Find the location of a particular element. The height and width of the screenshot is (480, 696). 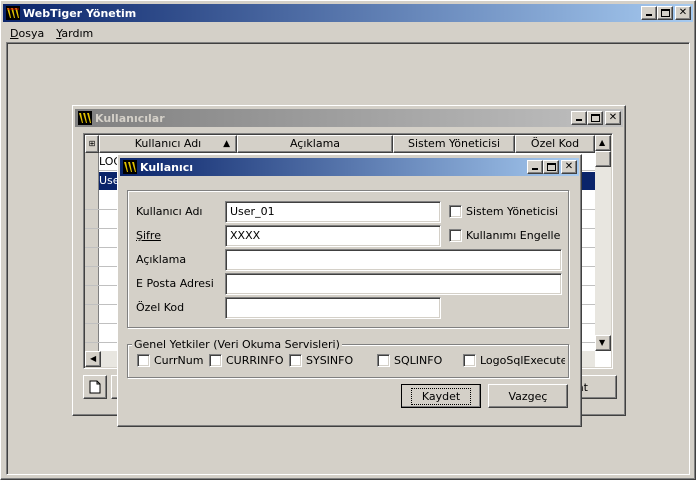

users-maximize-button is located at coordinates (595, 118).